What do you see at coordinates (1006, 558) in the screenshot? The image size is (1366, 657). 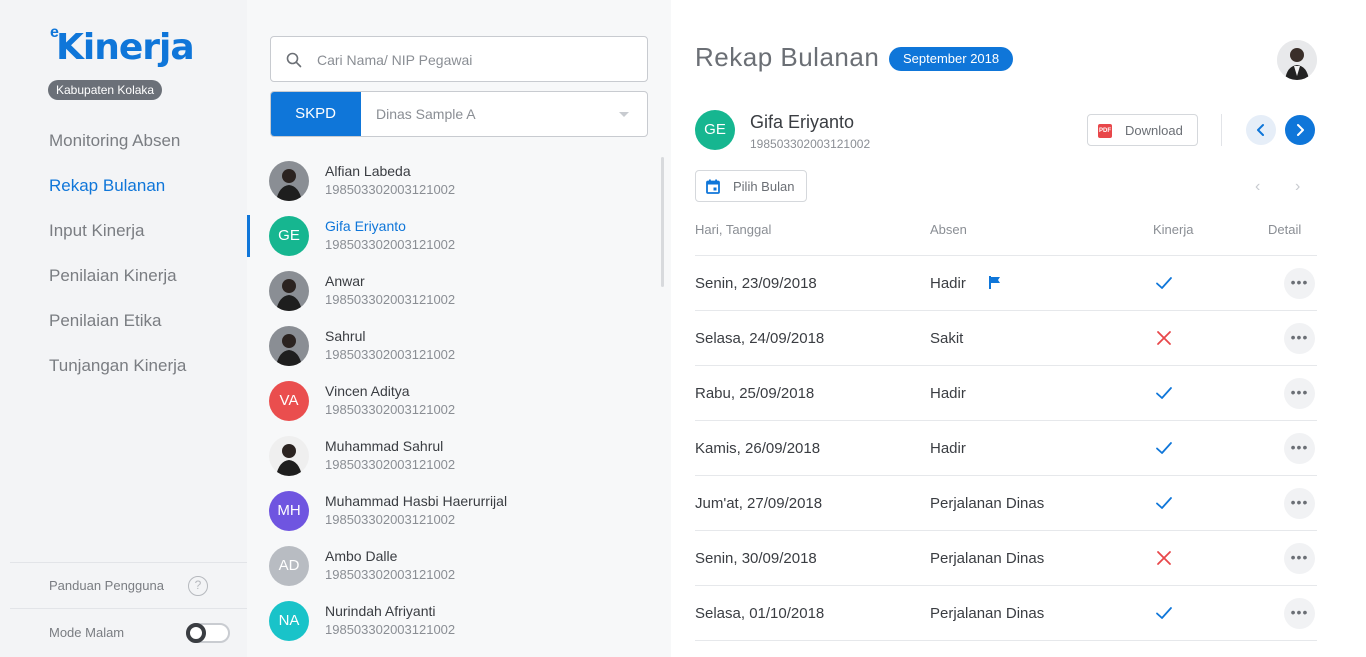 I see `table-row: Senin, 30/09/2018 Perjalanan Dinas •••` at bounding box center [1006, 558].